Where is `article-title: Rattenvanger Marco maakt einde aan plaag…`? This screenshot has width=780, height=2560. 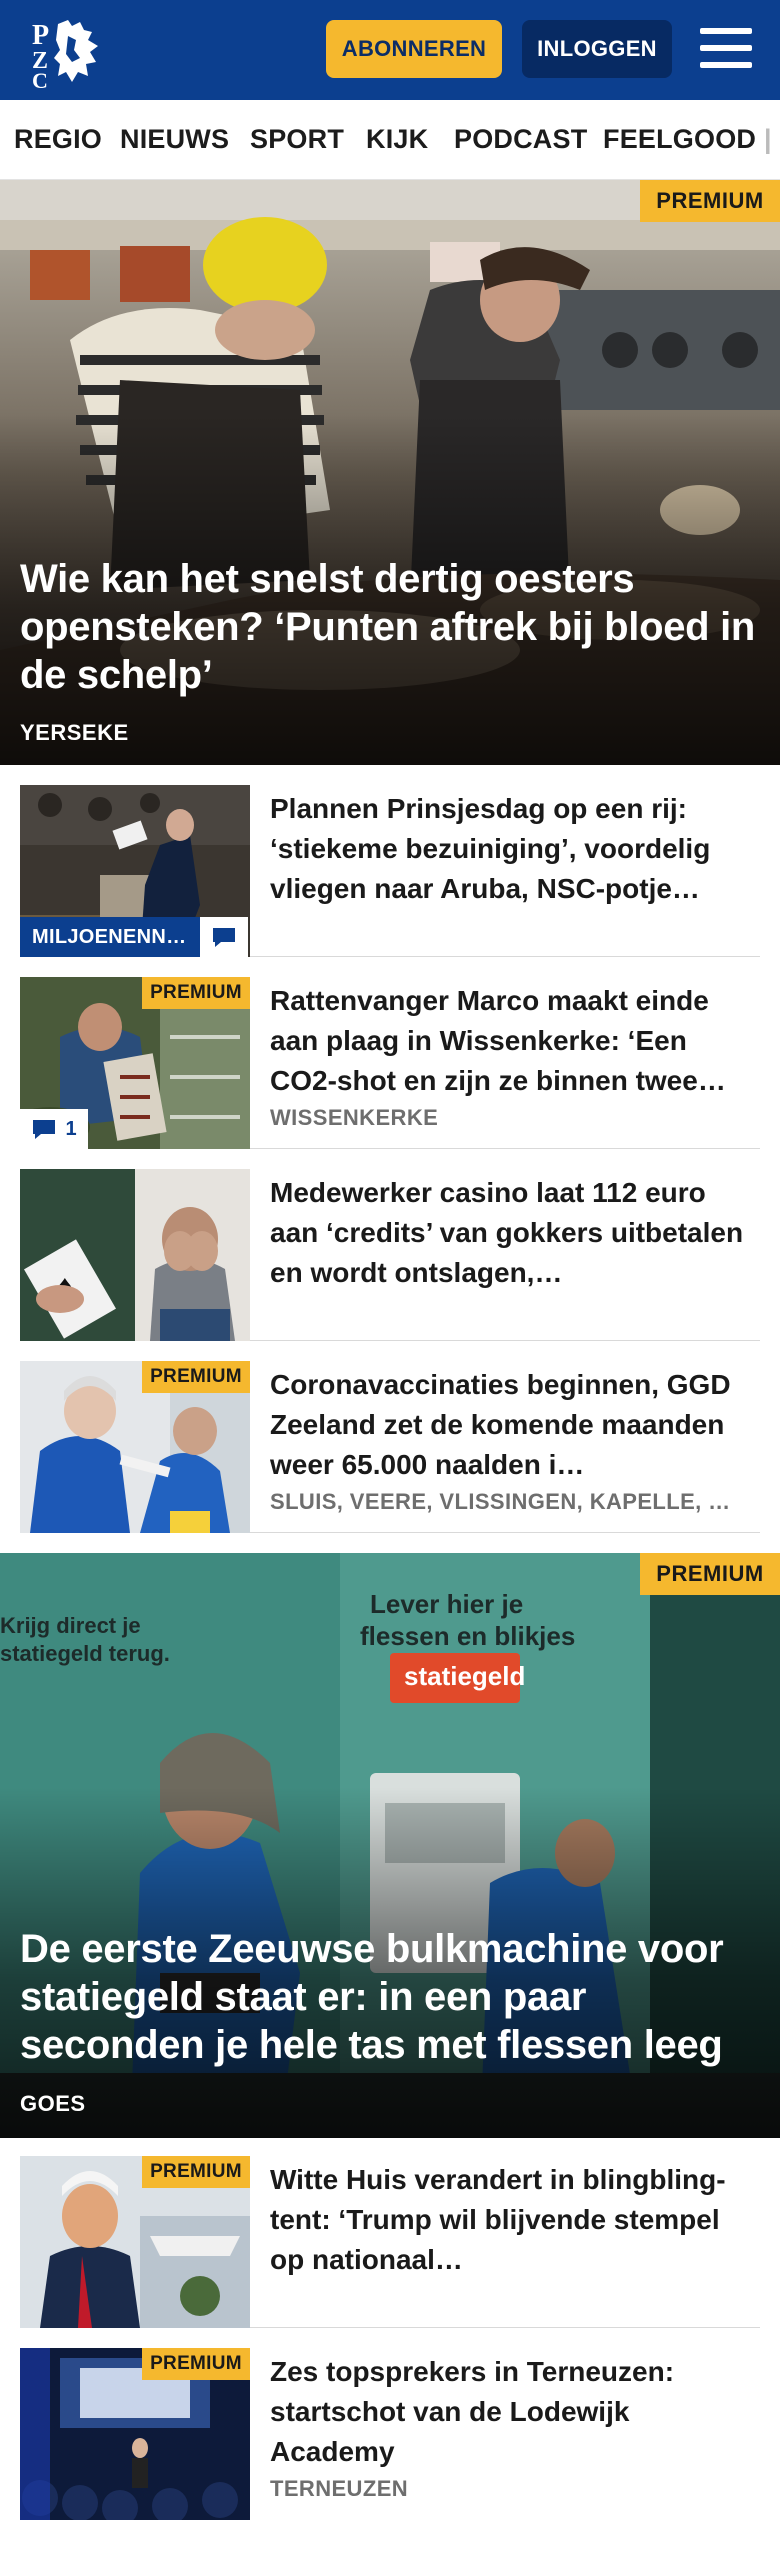 article-title: Rattenvanger Marco maakt einde aan plaag… is located at coordinates (515, 1041).